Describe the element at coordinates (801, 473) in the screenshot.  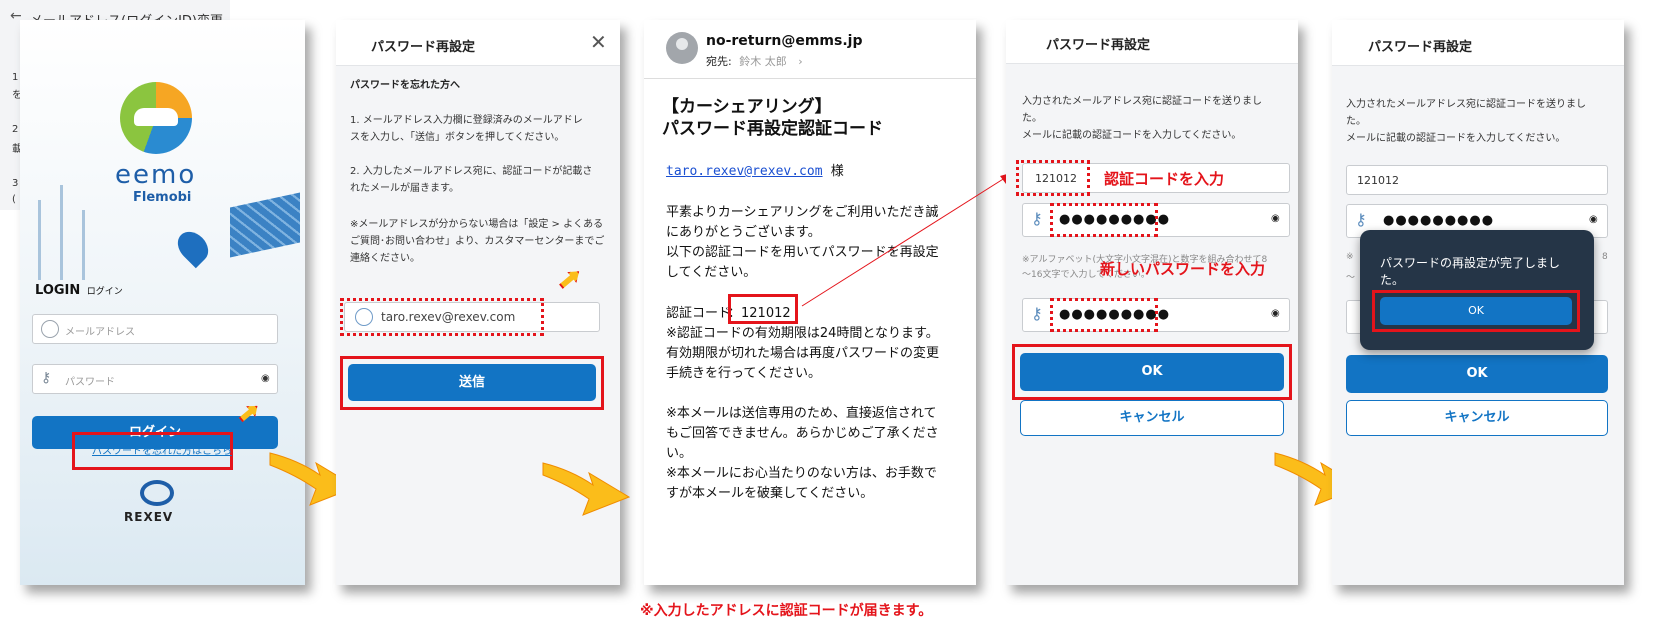
I see `body-line: ※本メールにお心当たりのない方は、お手数で` at that location.